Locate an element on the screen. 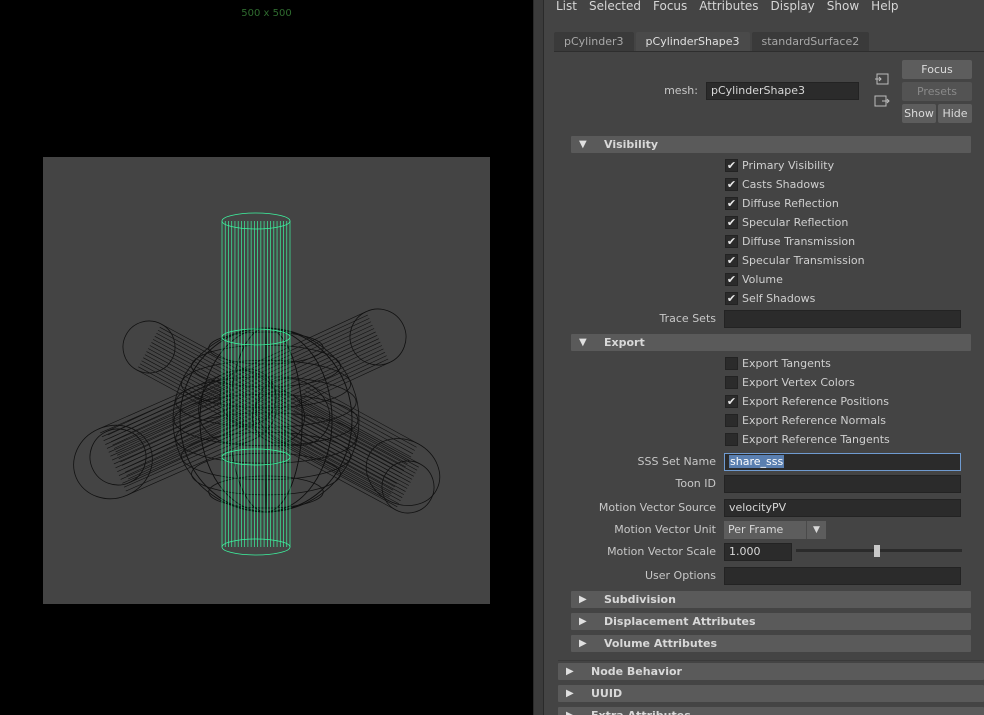 This screenshot has width=984, height=715. mesh-label: mesh: is located at coordinates (681, 90).